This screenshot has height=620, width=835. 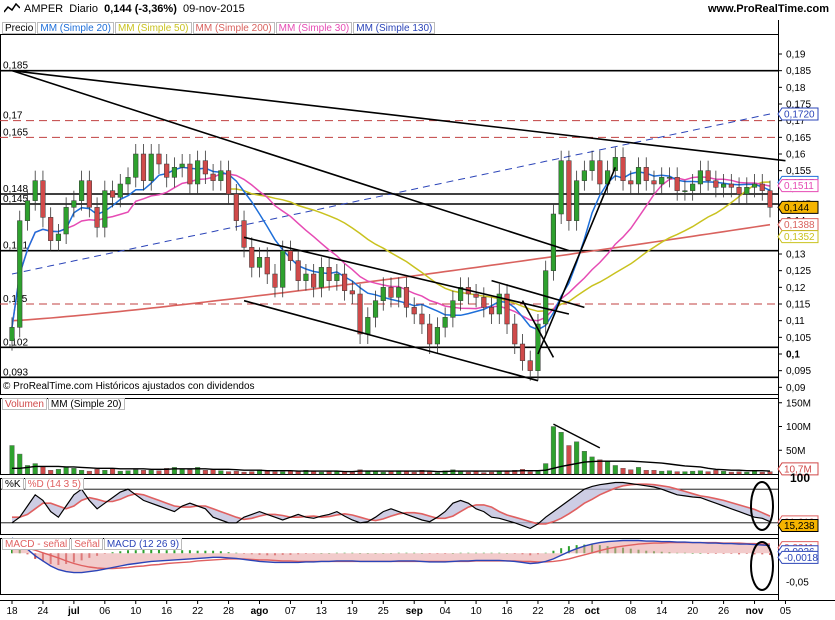 I want to click on volume-legend: Volumen MM (Simple 20), so click(x=64, y=404).